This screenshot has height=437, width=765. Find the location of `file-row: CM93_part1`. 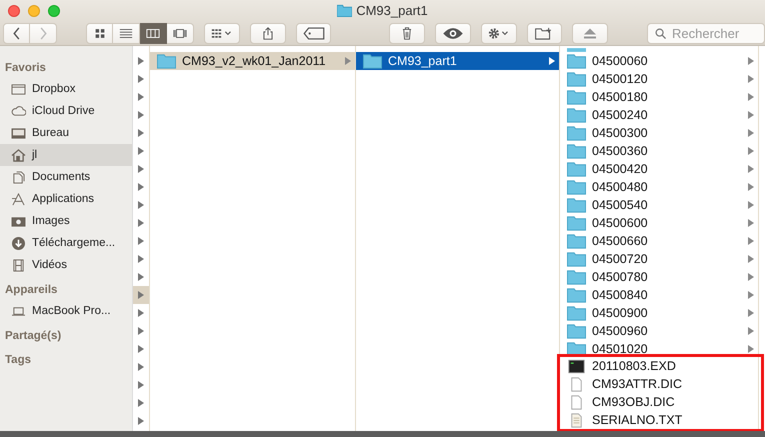

file-row: CM93_part1 is located at coordinates (457, 61).